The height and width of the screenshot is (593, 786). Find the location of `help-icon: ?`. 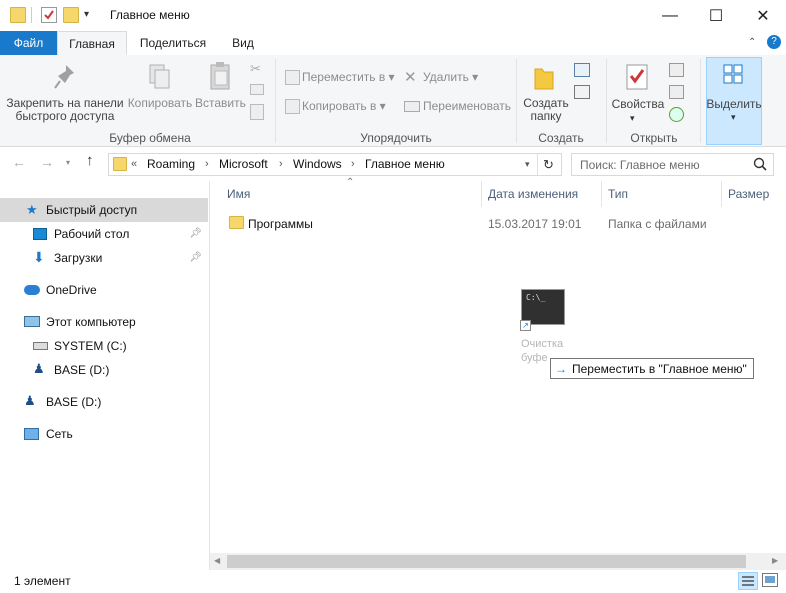

help-icon: ? is located at coordinates (774, 42).